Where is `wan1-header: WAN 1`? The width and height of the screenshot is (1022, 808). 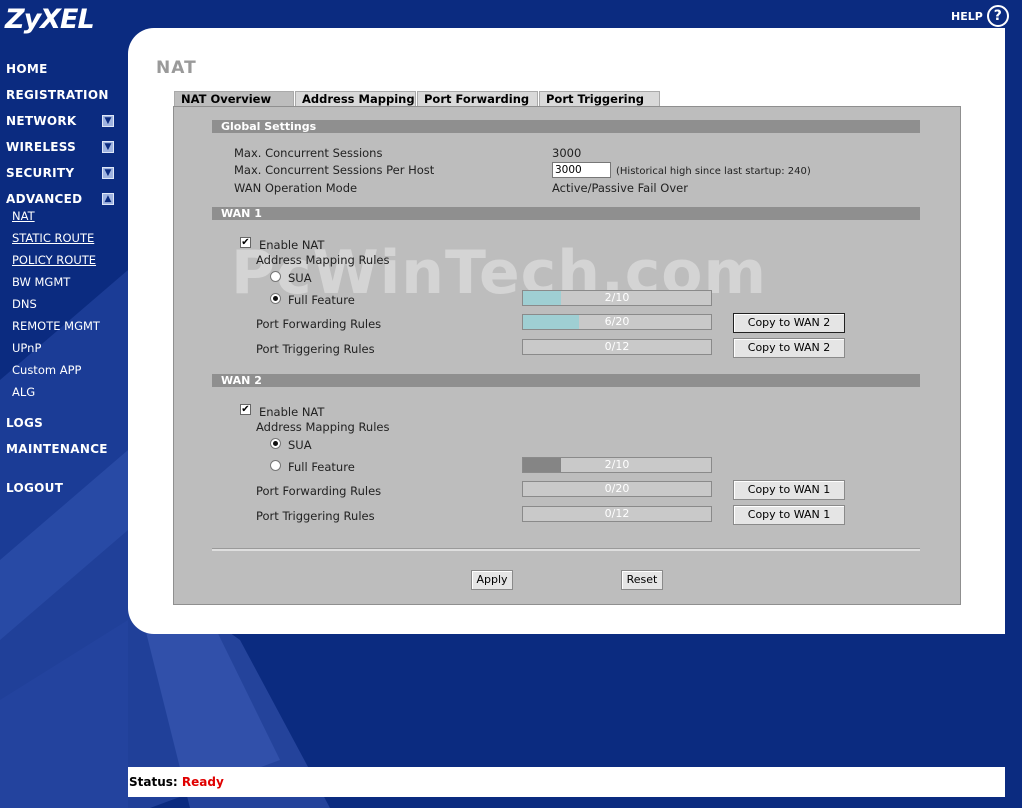 wan1-header: WAN 1 is located at coordinates (566, 213).